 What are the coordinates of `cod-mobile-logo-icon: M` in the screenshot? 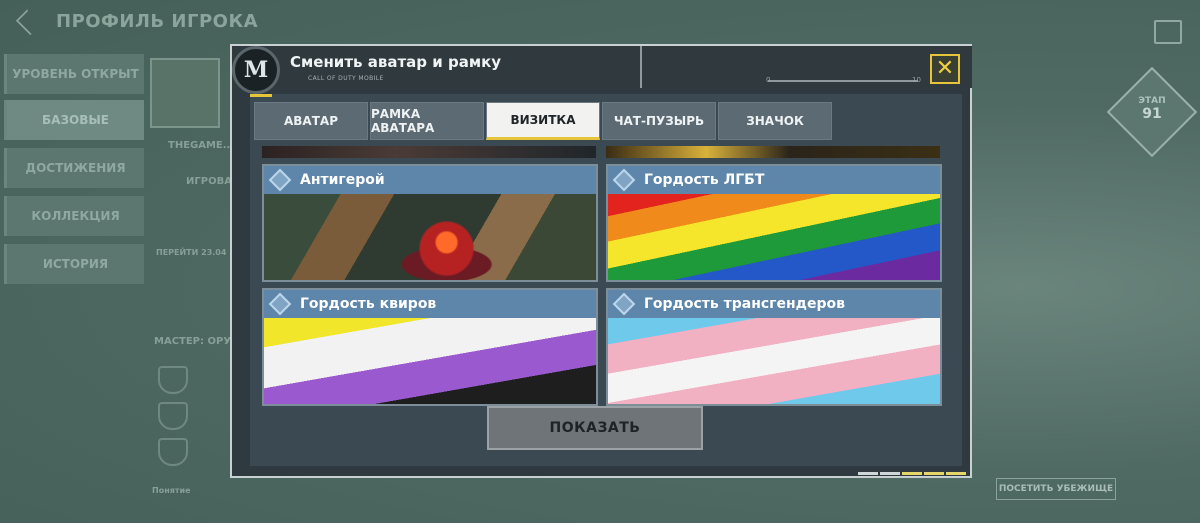 It's located at (256, 70).